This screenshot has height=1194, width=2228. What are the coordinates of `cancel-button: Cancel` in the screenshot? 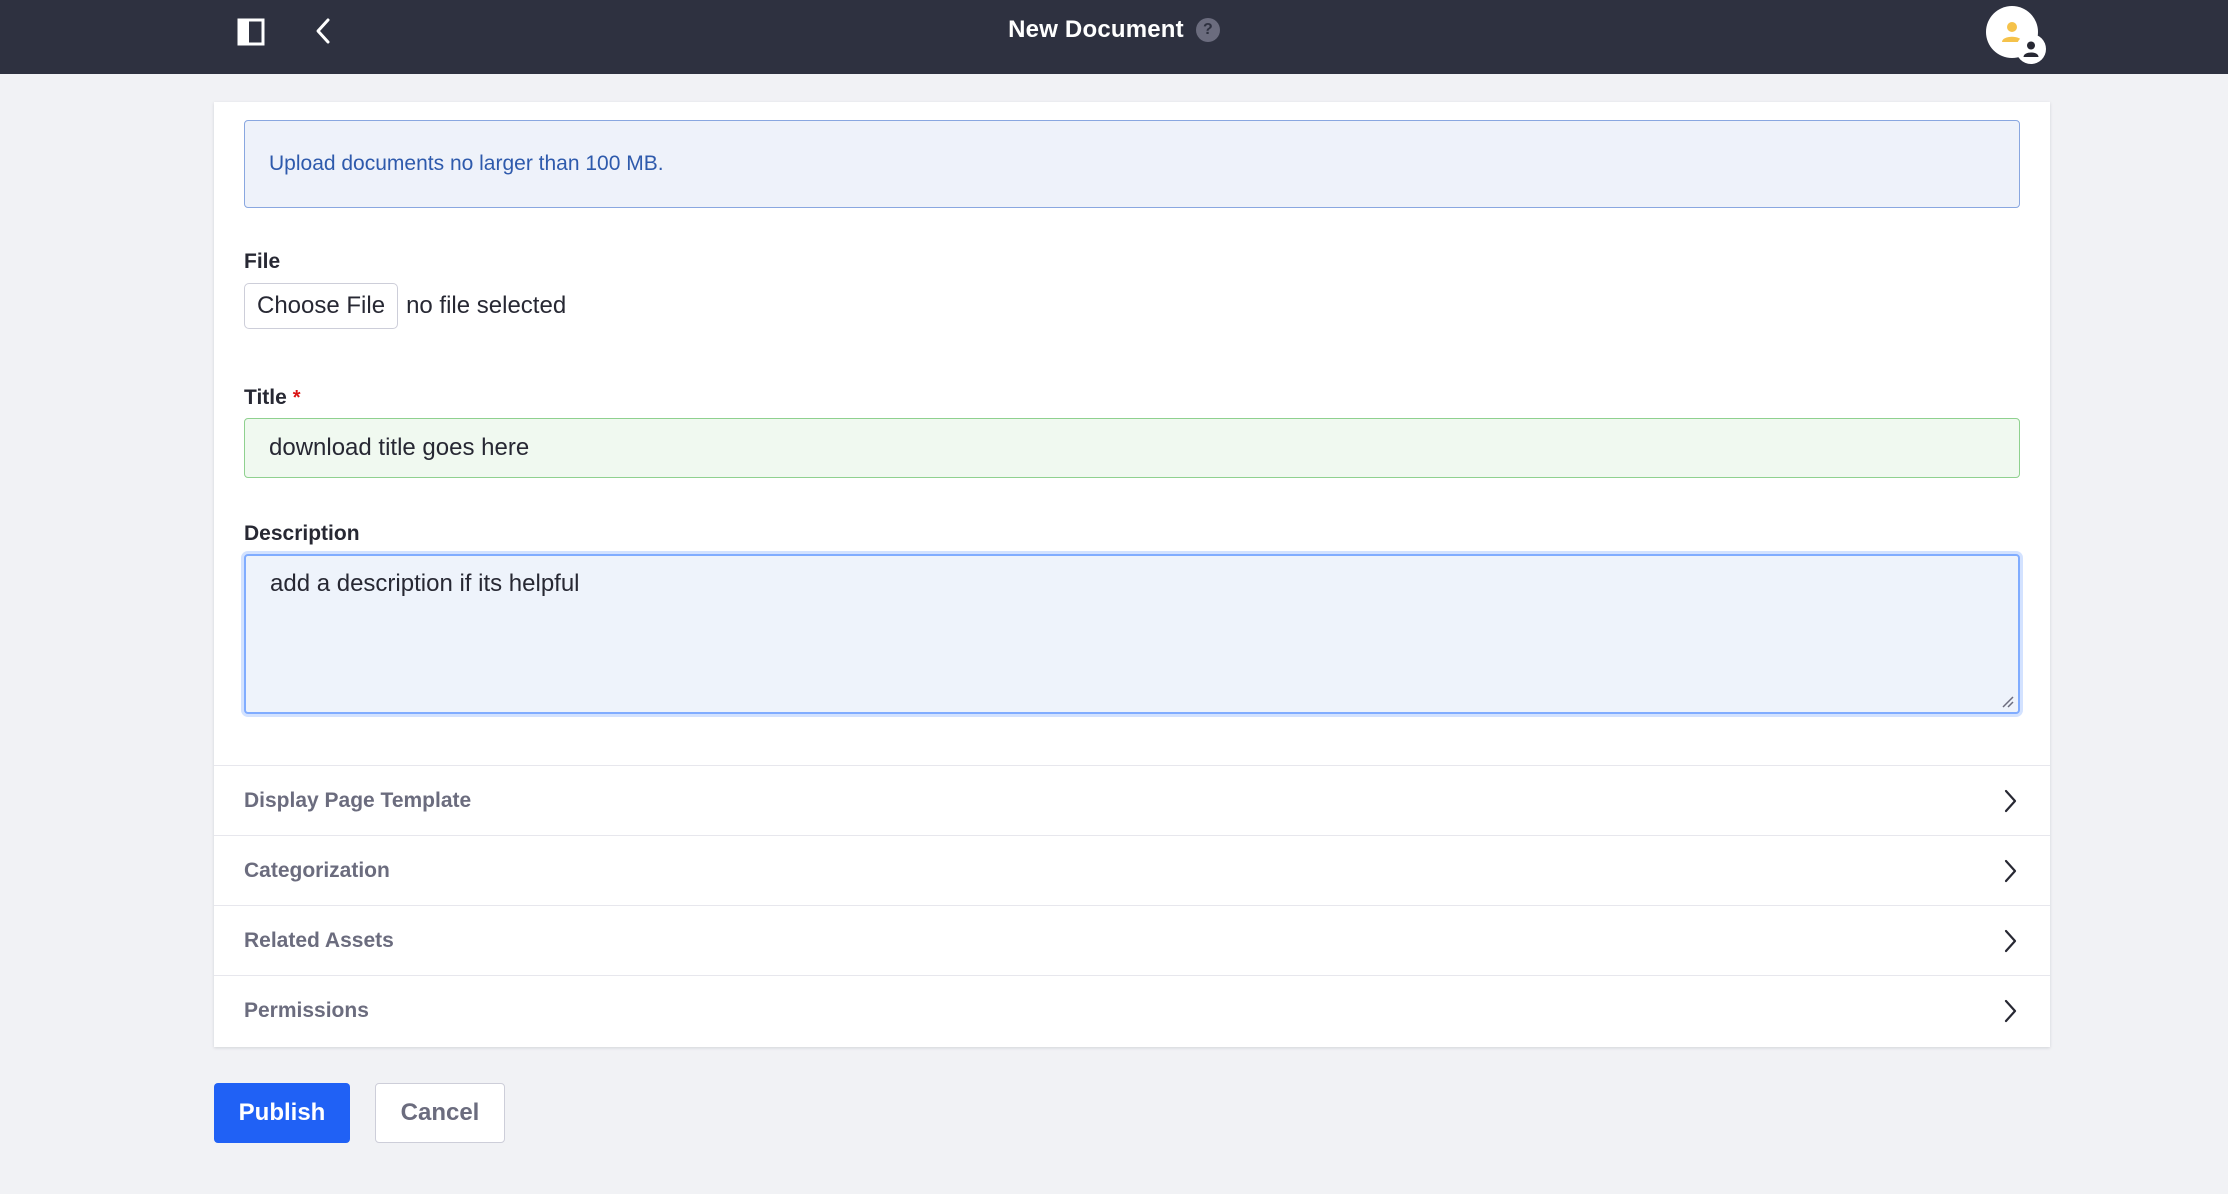 It's located at (440, 1113).